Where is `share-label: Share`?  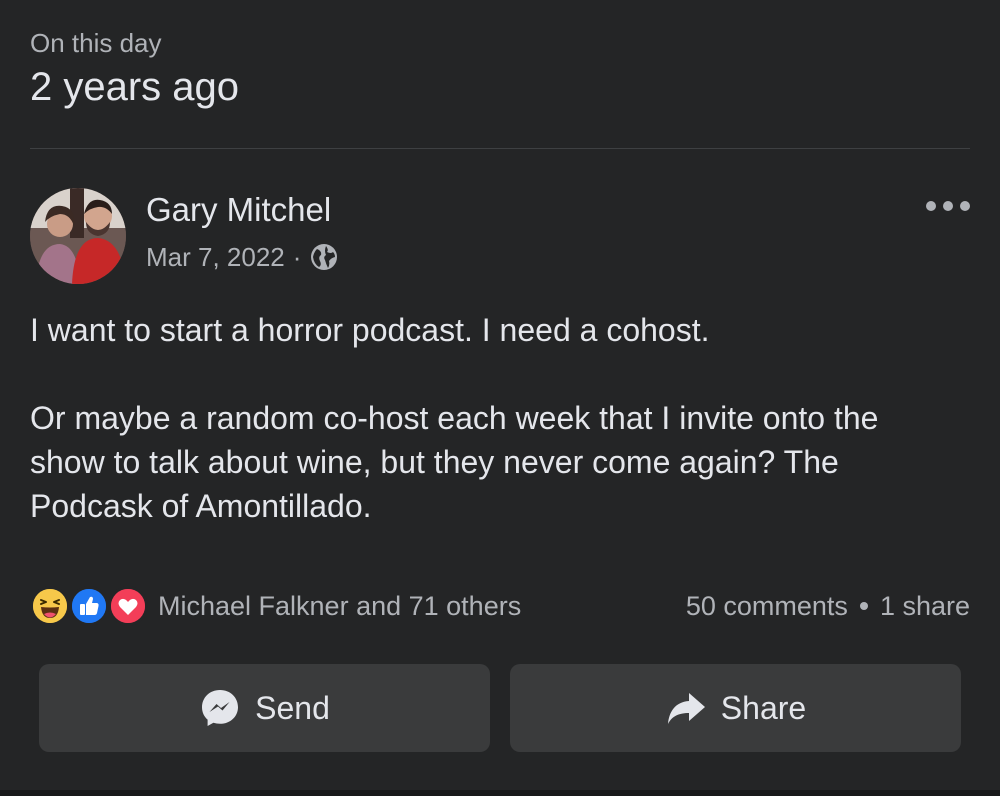 share-label: Share is located at coordinates (763, 707).